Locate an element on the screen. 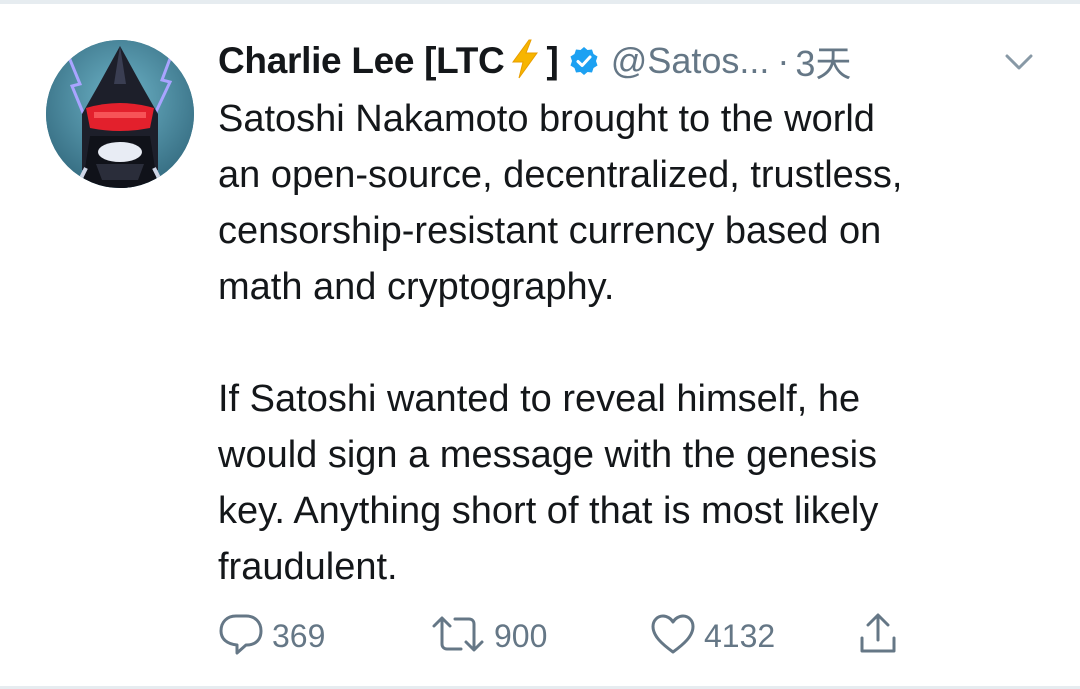  avatar-image is located at coordinates (120, 114).